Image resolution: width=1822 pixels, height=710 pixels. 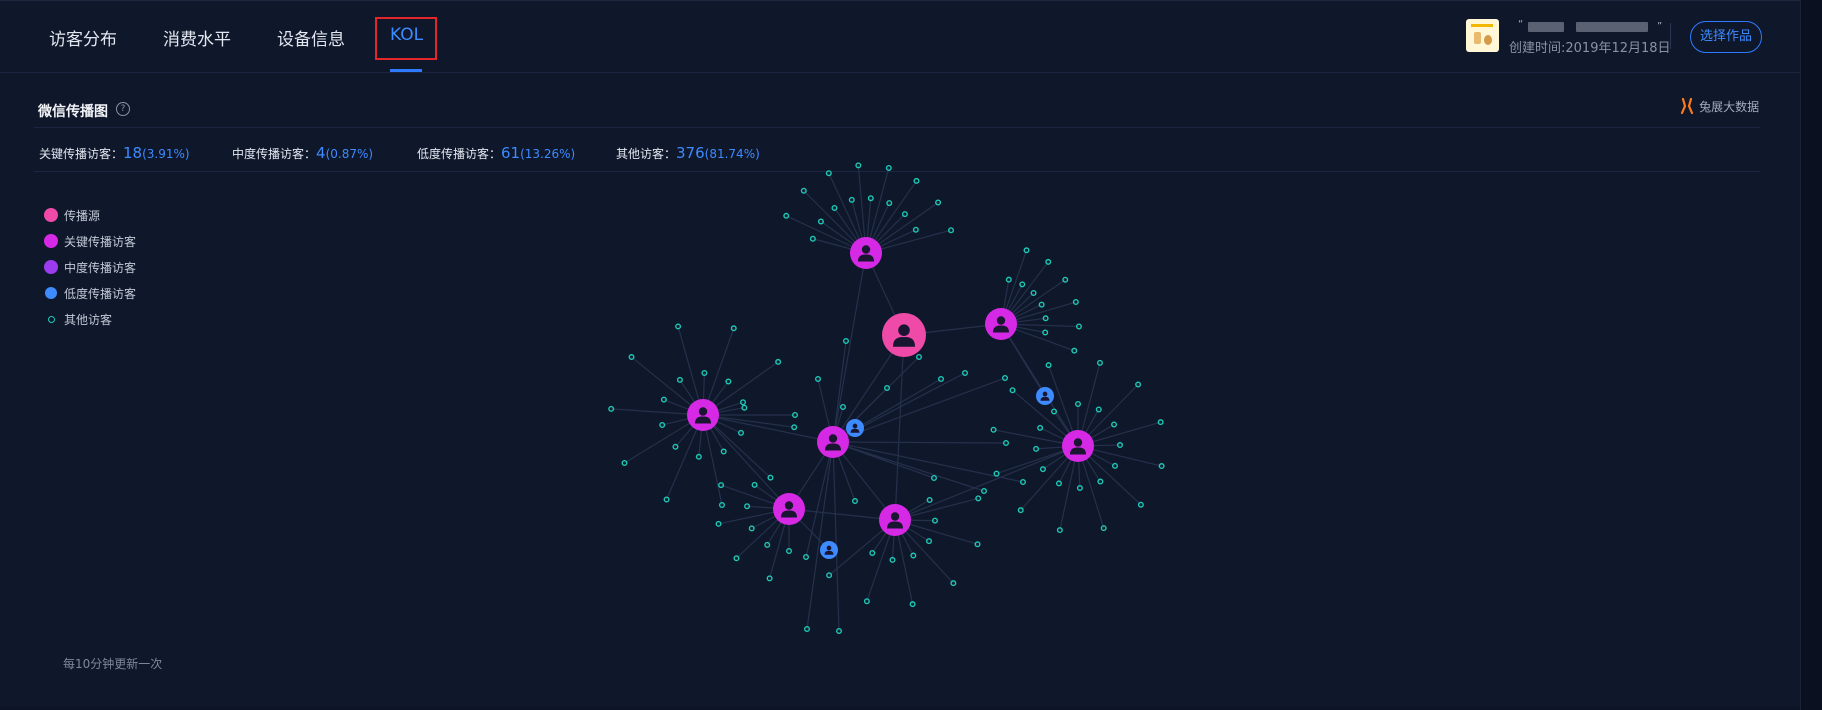 I want to click on source-node, so click(x=904, y=335).